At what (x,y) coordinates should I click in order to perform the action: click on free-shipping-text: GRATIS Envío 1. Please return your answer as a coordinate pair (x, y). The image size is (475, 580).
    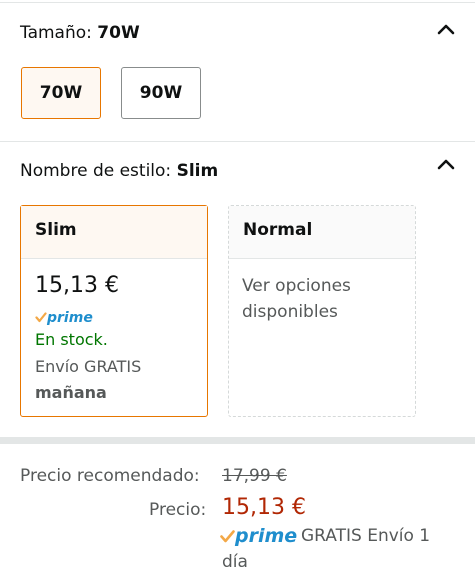
    Looking at the image, I should click on (366, 536).